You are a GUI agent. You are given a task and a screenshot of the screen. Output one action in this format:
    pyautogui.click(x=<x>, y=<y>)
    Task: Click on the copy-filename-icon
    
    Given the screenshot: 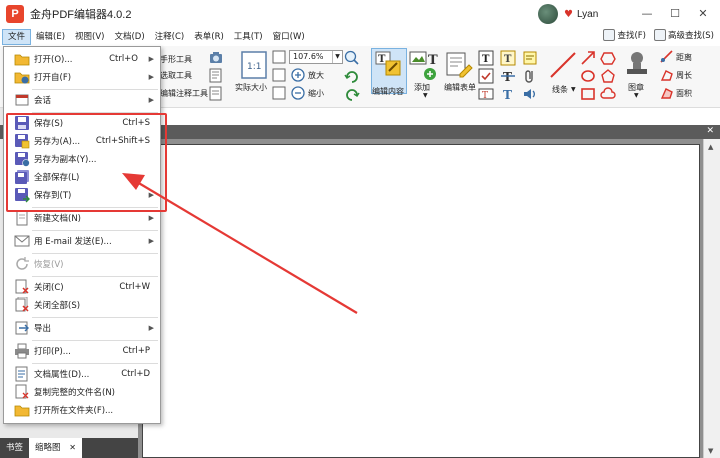 What is the action you would take?
    pyautogui.click(x=22, y=391)
    